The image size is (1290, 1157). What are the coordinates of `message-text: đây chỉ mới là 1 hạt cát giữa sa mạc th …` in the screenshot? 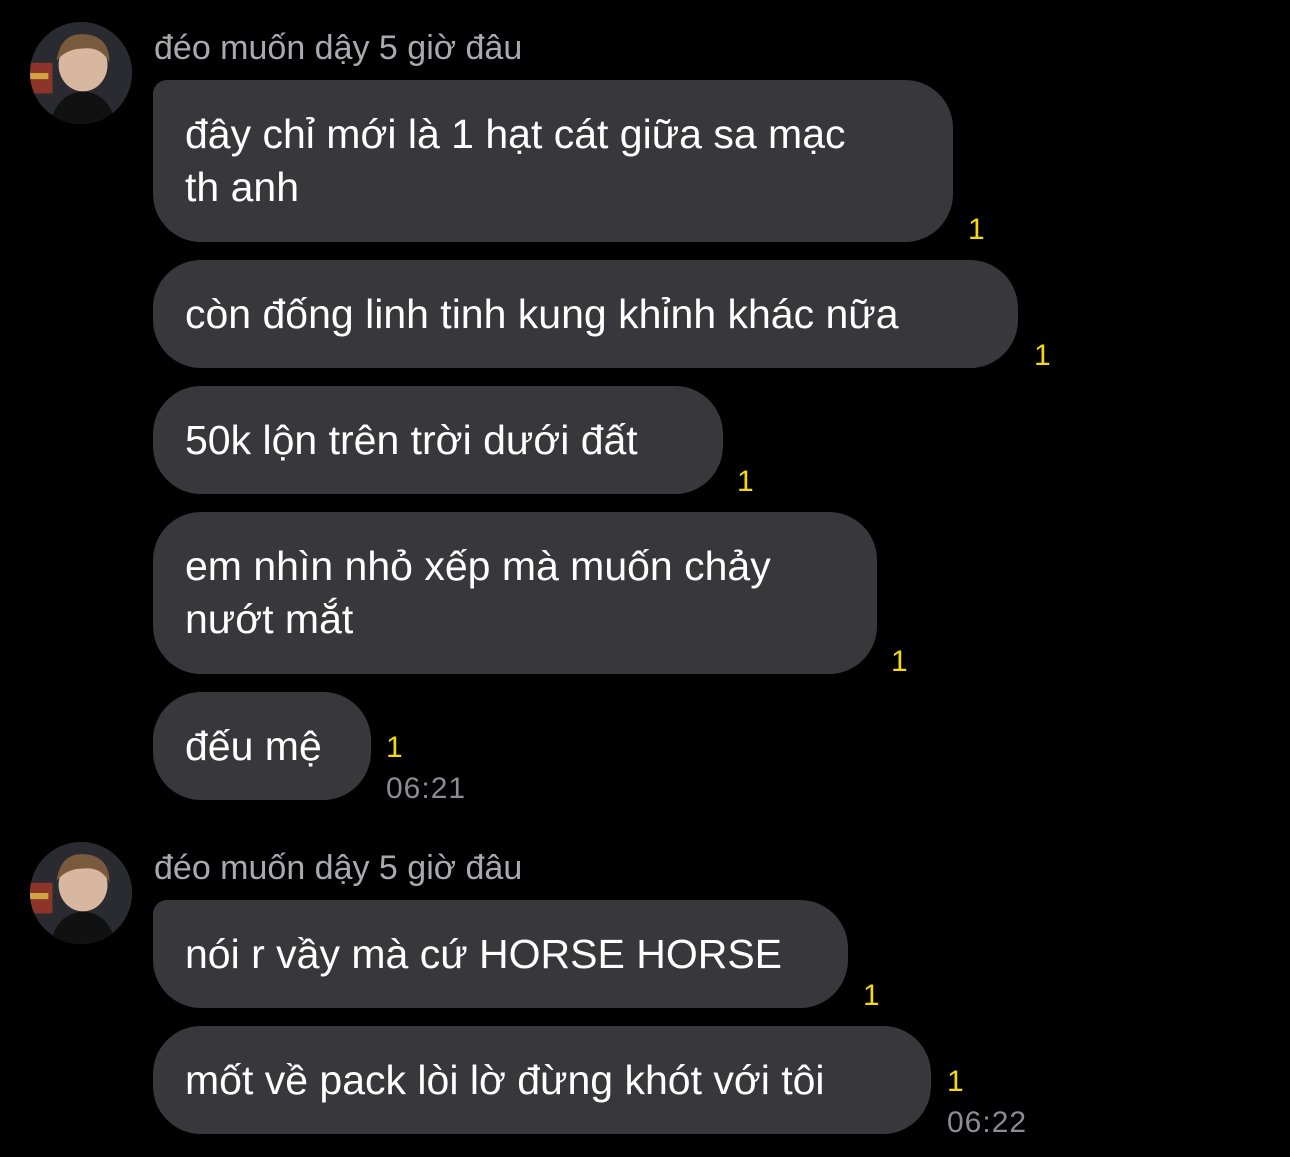 It's located at (515, 160).